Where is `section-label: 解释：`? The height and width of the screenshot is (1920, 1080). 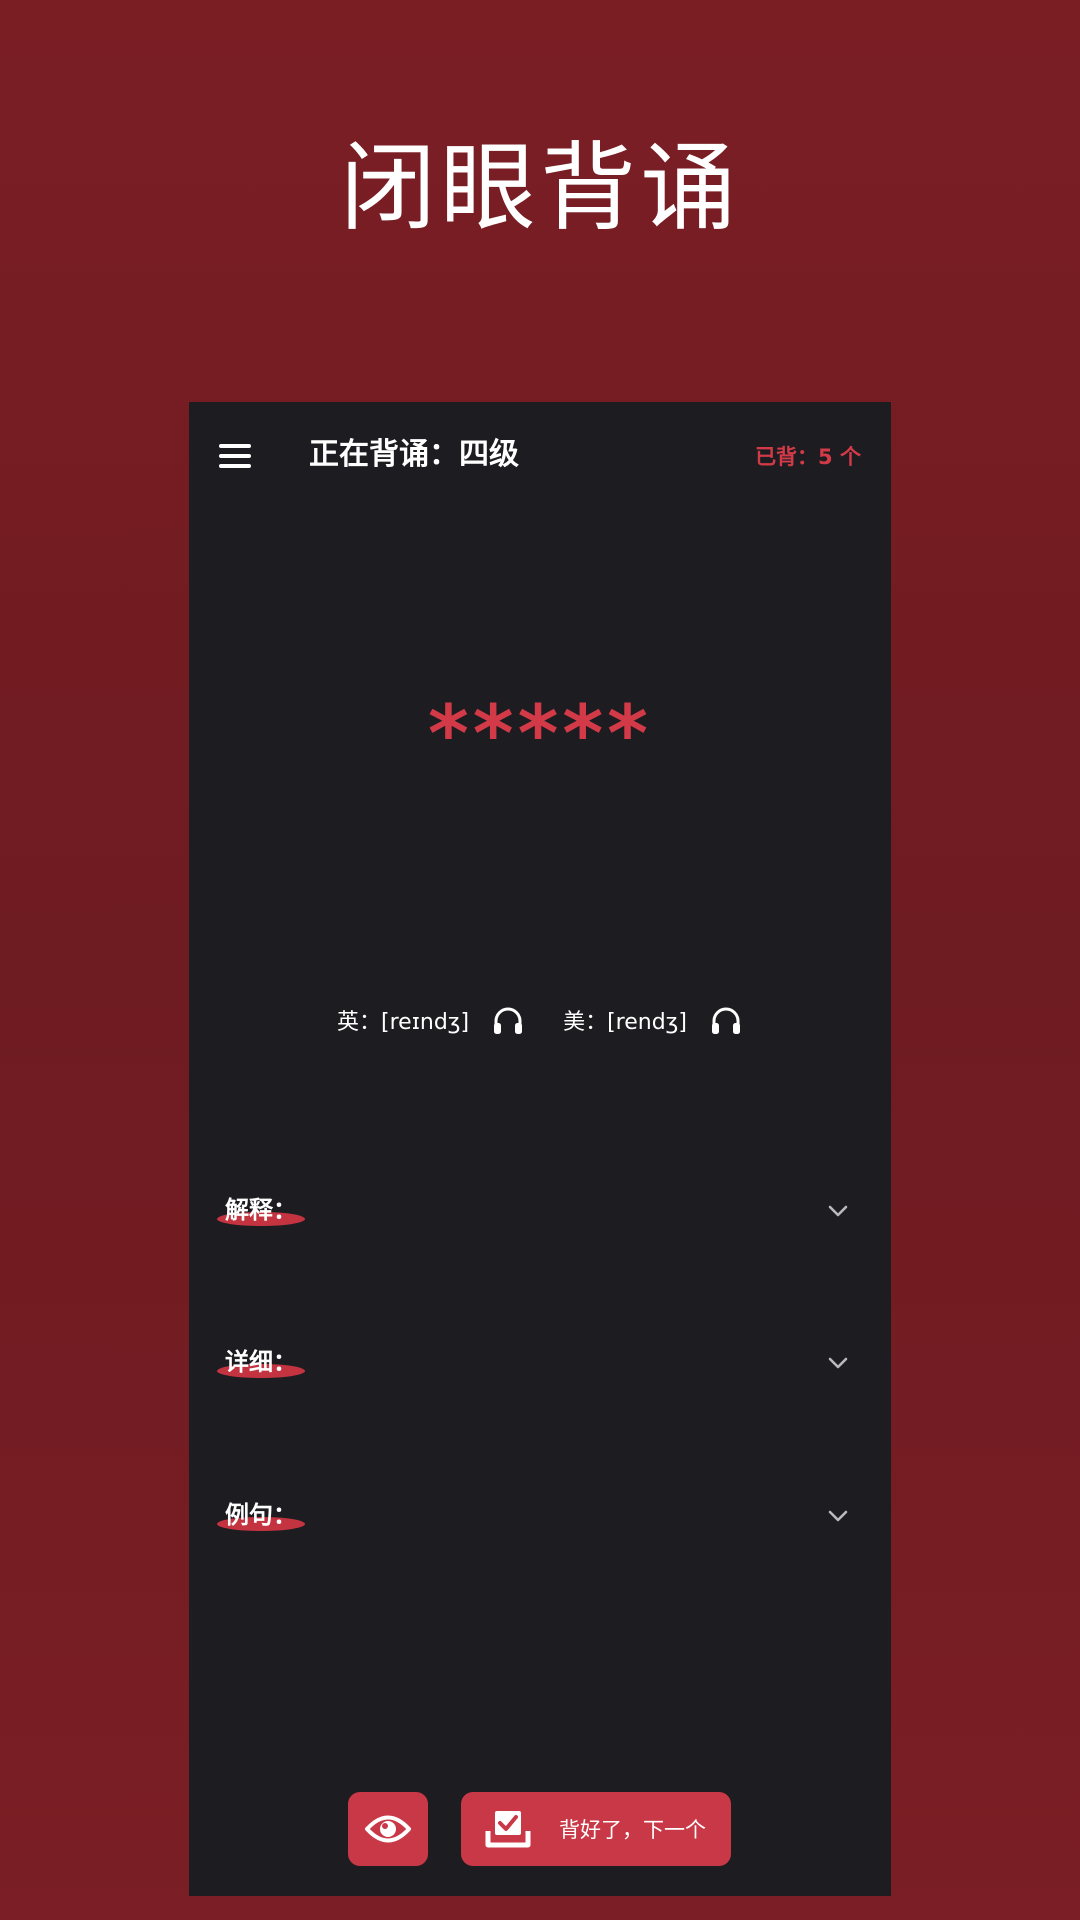 section-label: 解释： is located at coordinates (261, 1210).